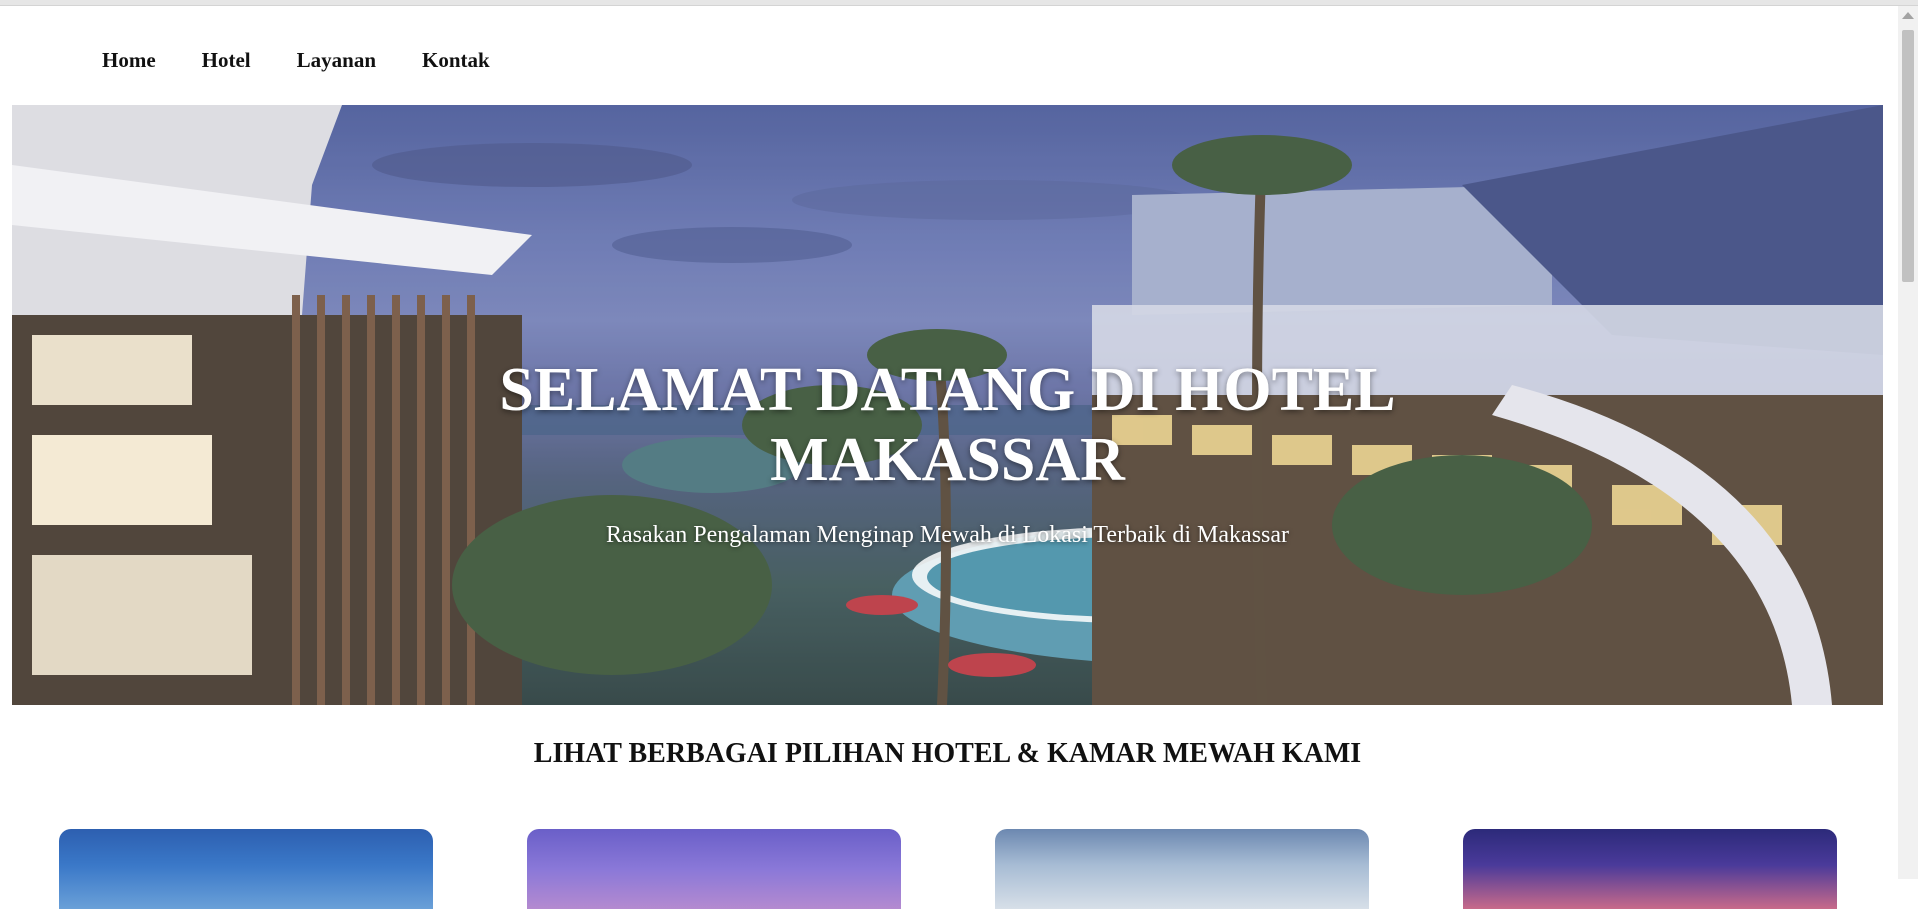 The height and width of the screenshot is (909, 1918). I want to click on nav-layanan-link: Layanan, so click(336, 60).